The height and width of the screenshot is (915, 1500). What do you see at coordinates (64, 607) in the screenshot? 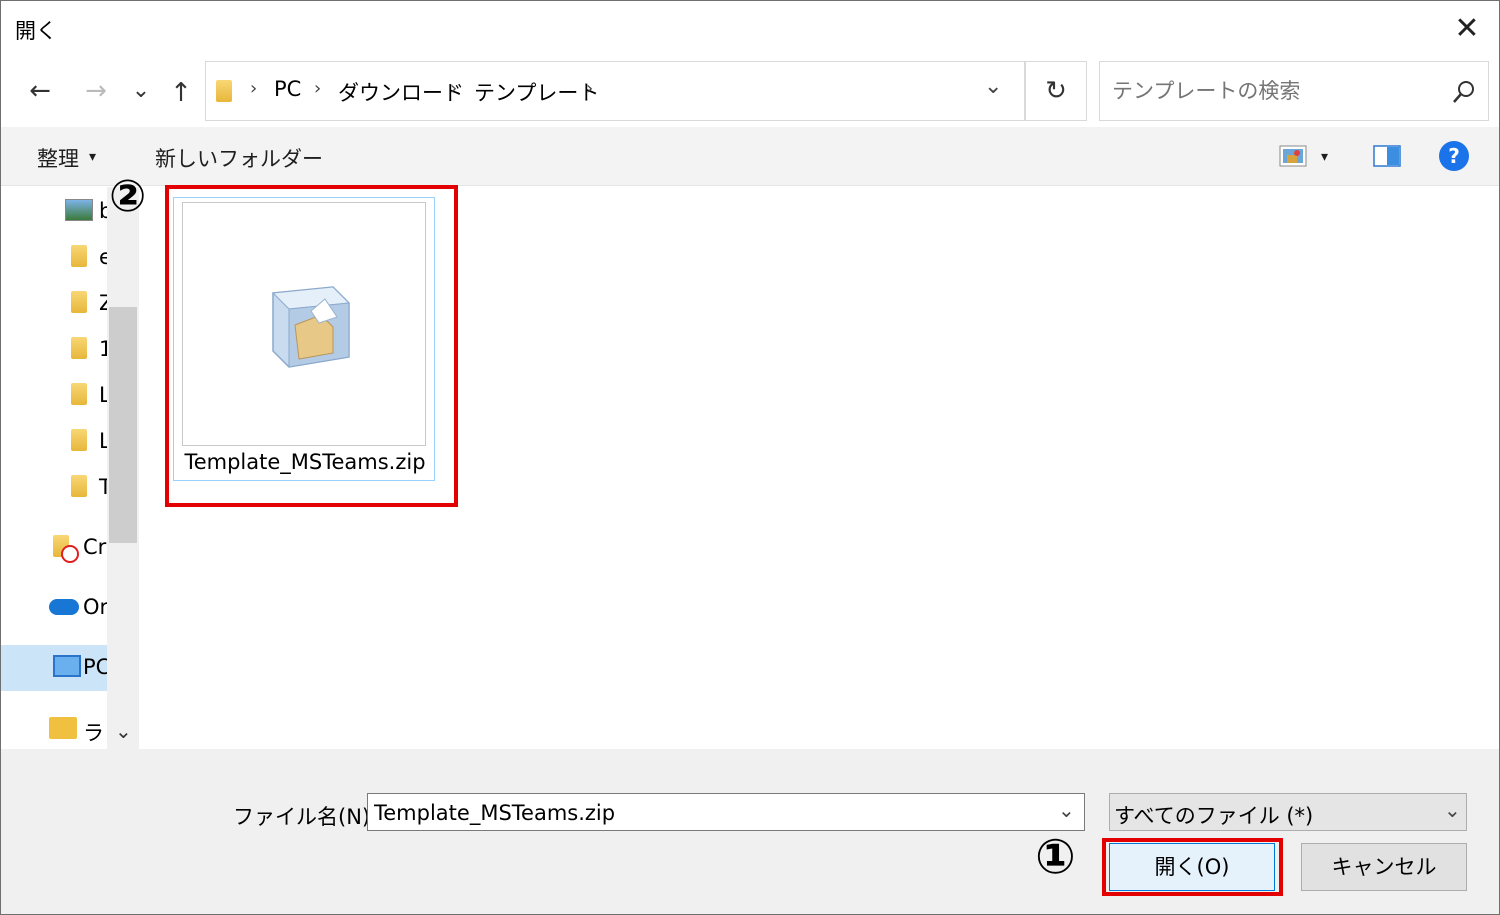
I see `onedrive-icon` at bounding box center [64, 607].